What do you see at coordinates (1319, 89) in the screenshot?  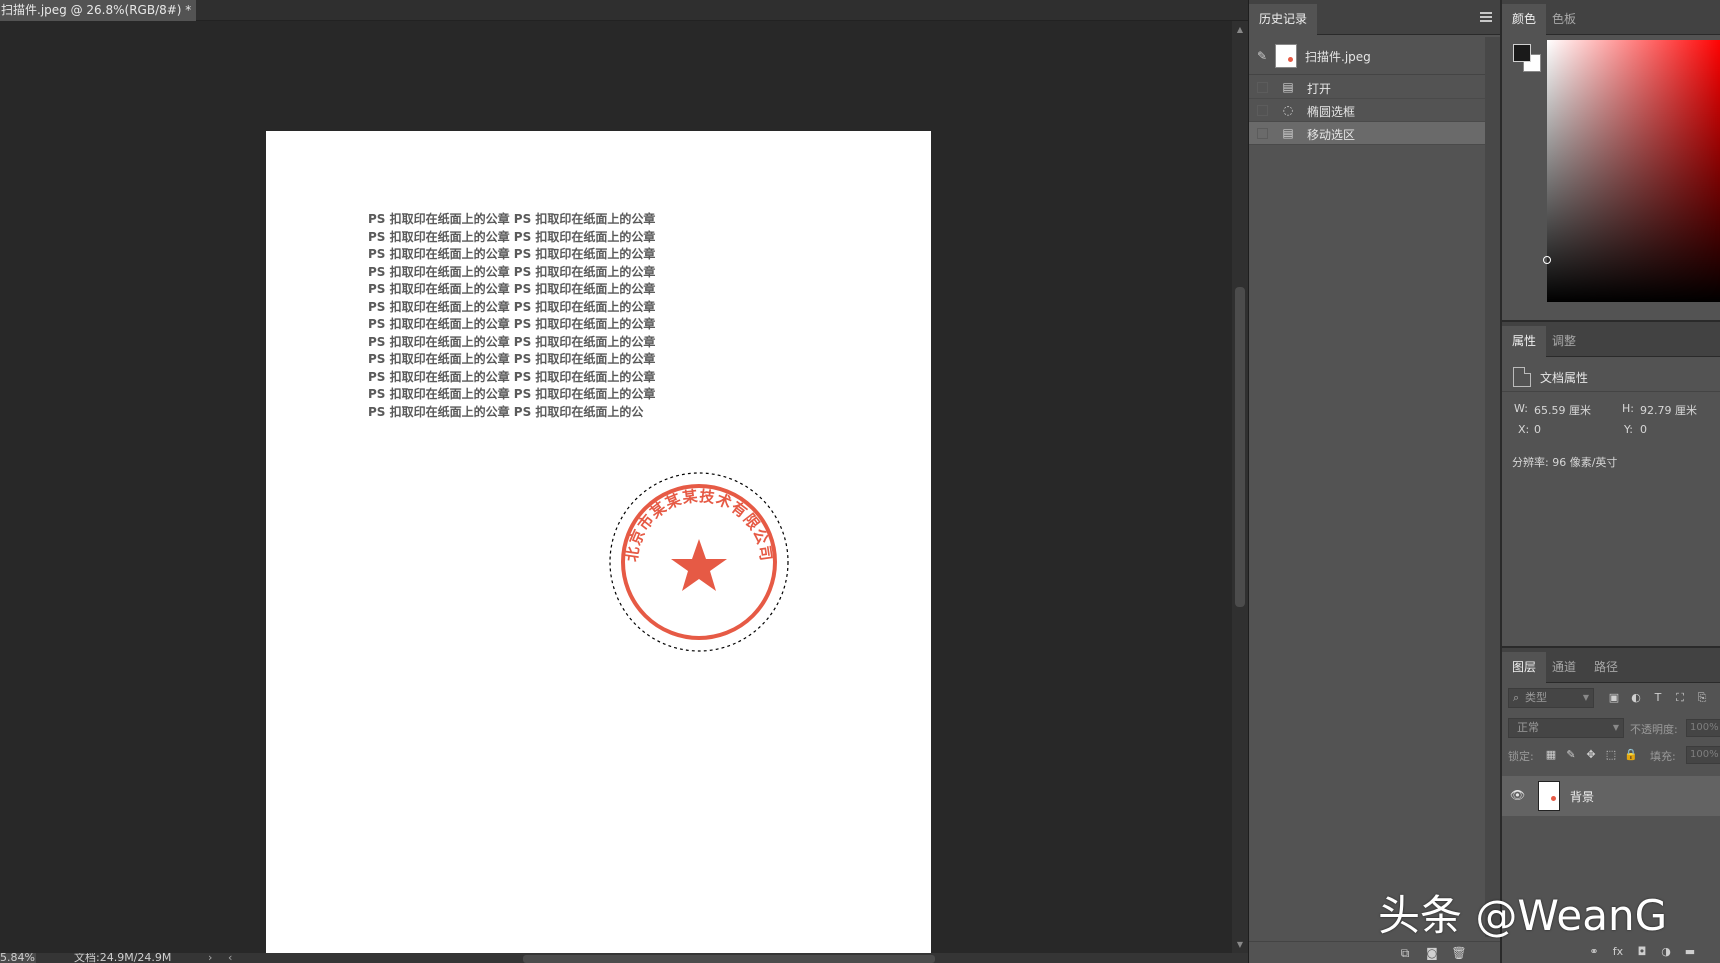 I see `history-item-label: 打开` at bounding box center [1319, 89].